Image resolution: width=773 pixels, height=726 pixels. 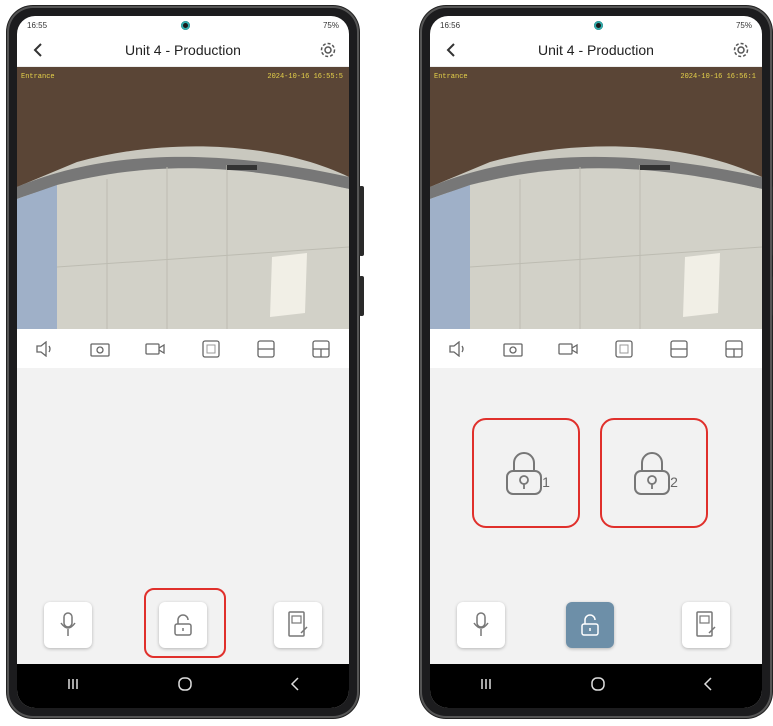 I want to click on left-system-nav-bar, so click(x=183, y=686).